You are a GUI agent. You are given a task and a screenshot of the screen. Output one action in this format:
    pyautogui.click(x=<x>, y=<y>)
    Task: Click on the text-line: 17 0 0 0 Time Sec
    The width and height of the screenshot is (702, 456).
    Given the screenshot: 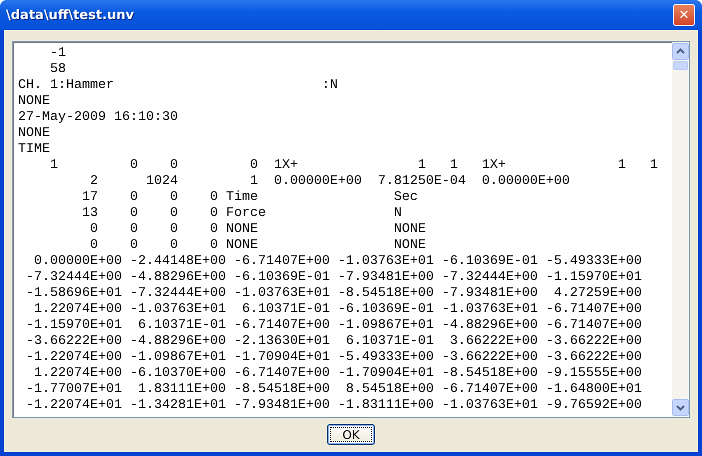 What is the action you would take?
    pyautogui.click(x=249, y=198)
    